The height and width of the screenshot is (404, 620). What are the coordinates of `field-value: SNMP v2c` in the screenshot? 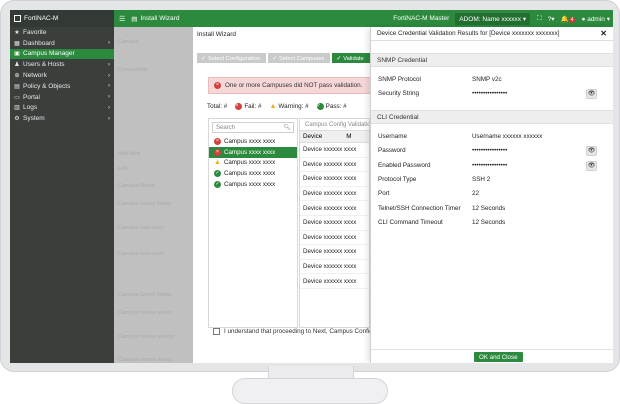 It's located at (487, 79).